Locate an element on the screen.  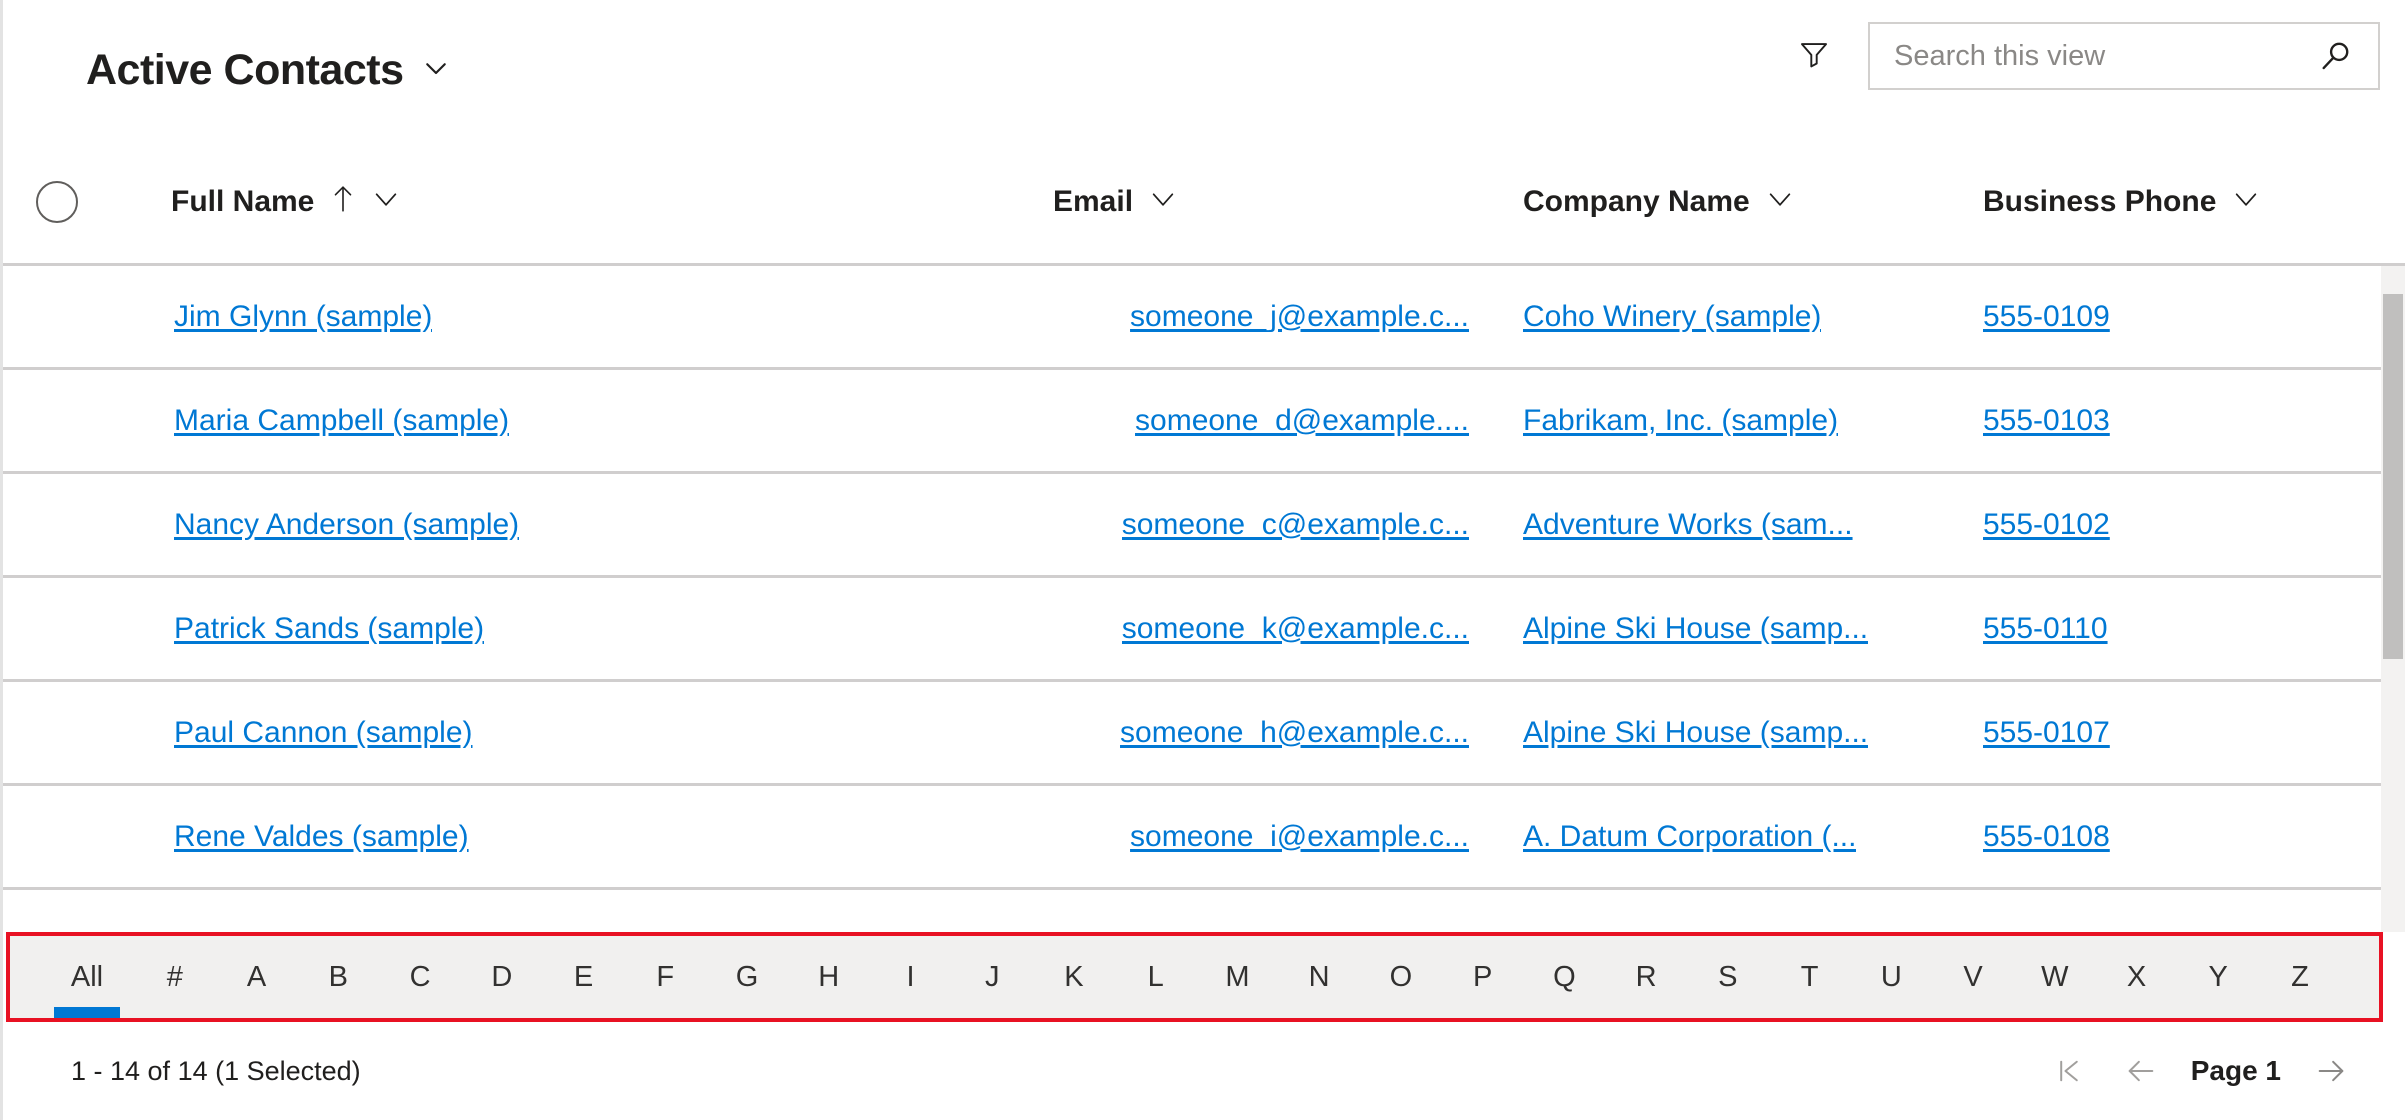
alpha-filter-b: B is located at coordinates (338, 977).